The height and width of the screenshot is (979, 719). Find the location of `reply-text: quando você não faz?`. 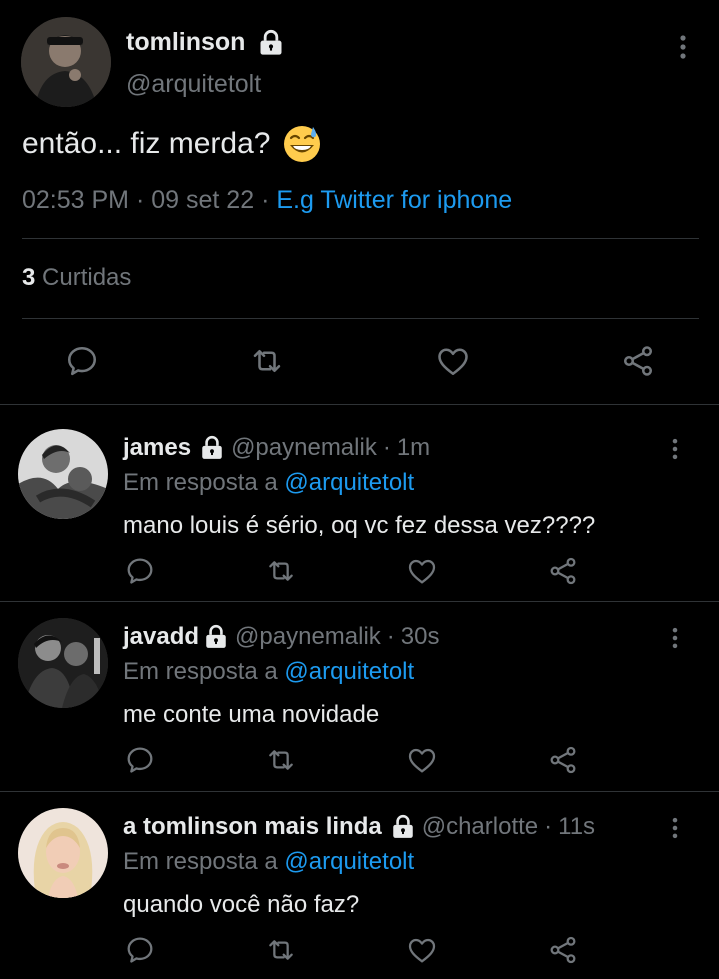

reply-text: quando você não faz? is located at coordinates (241, 904).